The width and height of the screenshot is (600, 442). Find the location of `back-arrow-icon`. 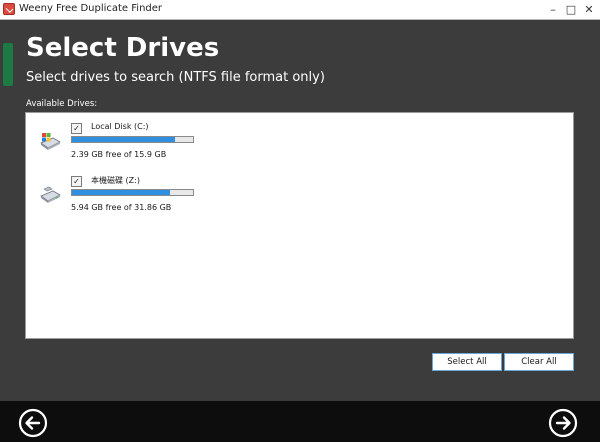

back-arrow-icon is located at coordinates (33, 423).